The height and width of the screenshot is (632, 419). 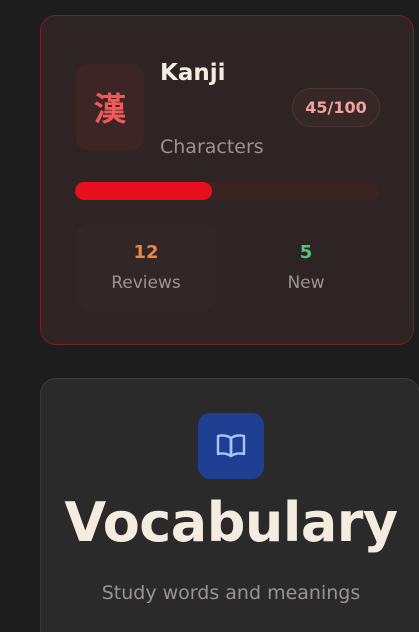 What do you see at coordinates (306, 267) in the screenshot?
I see `new-stat: 5 New` at bounding box center [306, 267].